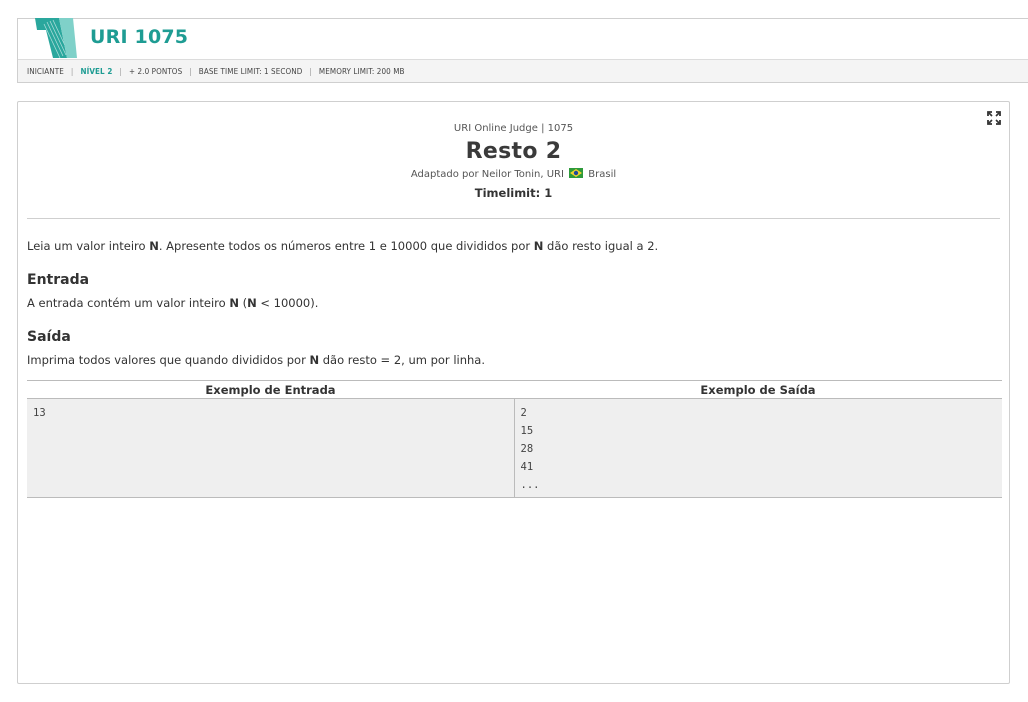 The height and width of the screenshot is (702, 1028). Describe the element at coordinates (155, 71) in the screenshot. I see `meta-item: + 2.0 PONTOS` at that location.